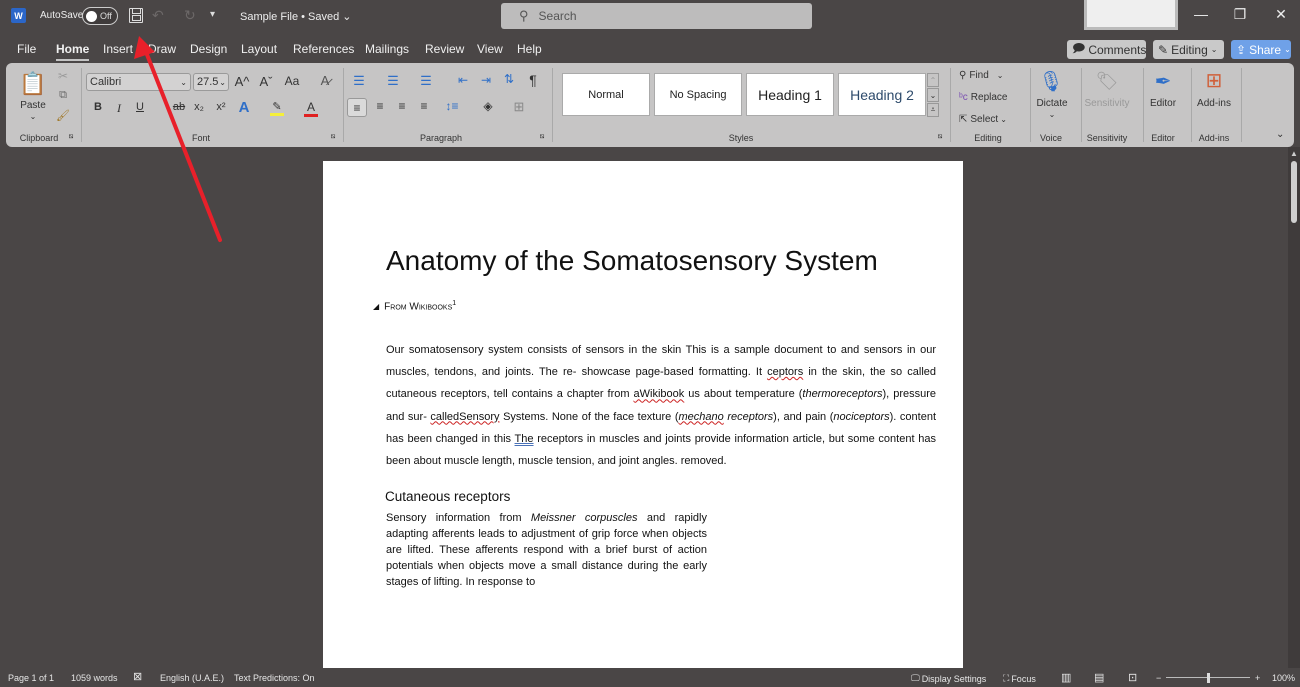  I want to click on grow-font-button: A^, so click(242, 81).